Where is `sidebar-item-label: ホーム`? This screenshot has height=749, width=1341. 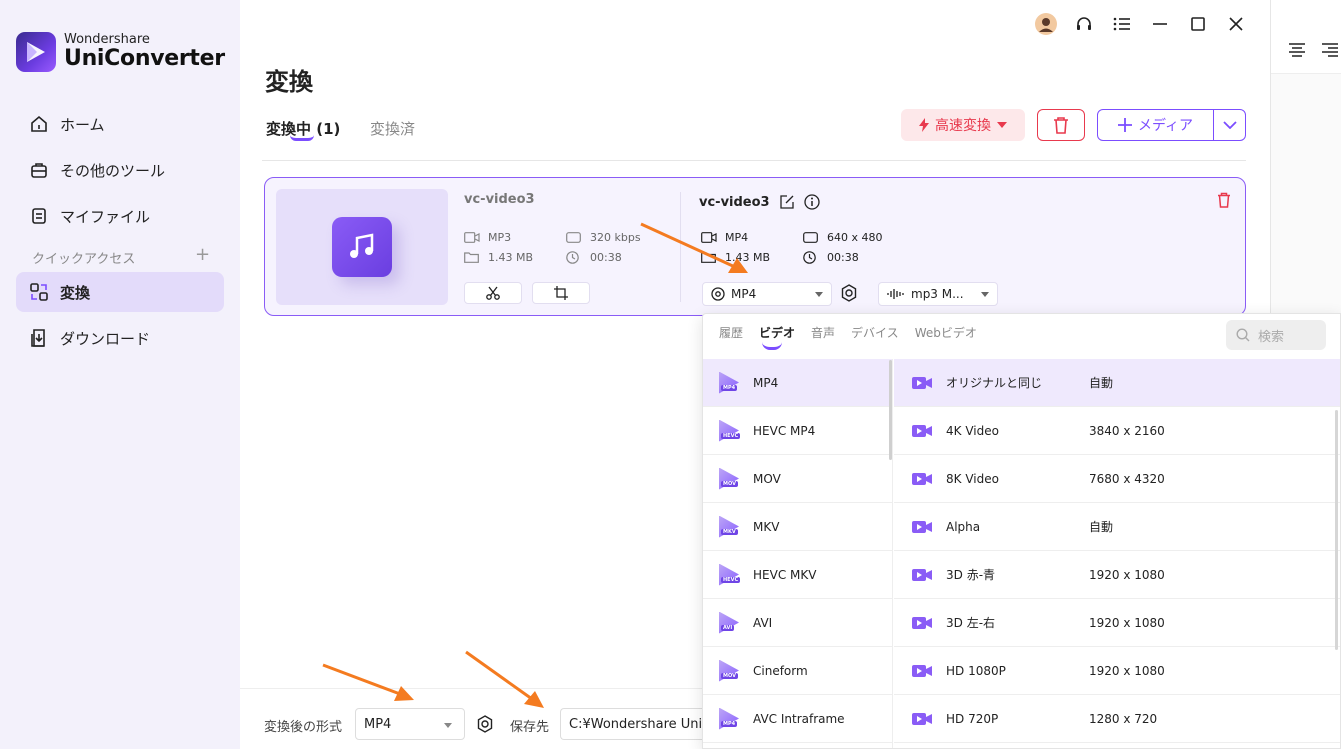 sidebar-item-label: ホーム is located at coordinates (82, 124).